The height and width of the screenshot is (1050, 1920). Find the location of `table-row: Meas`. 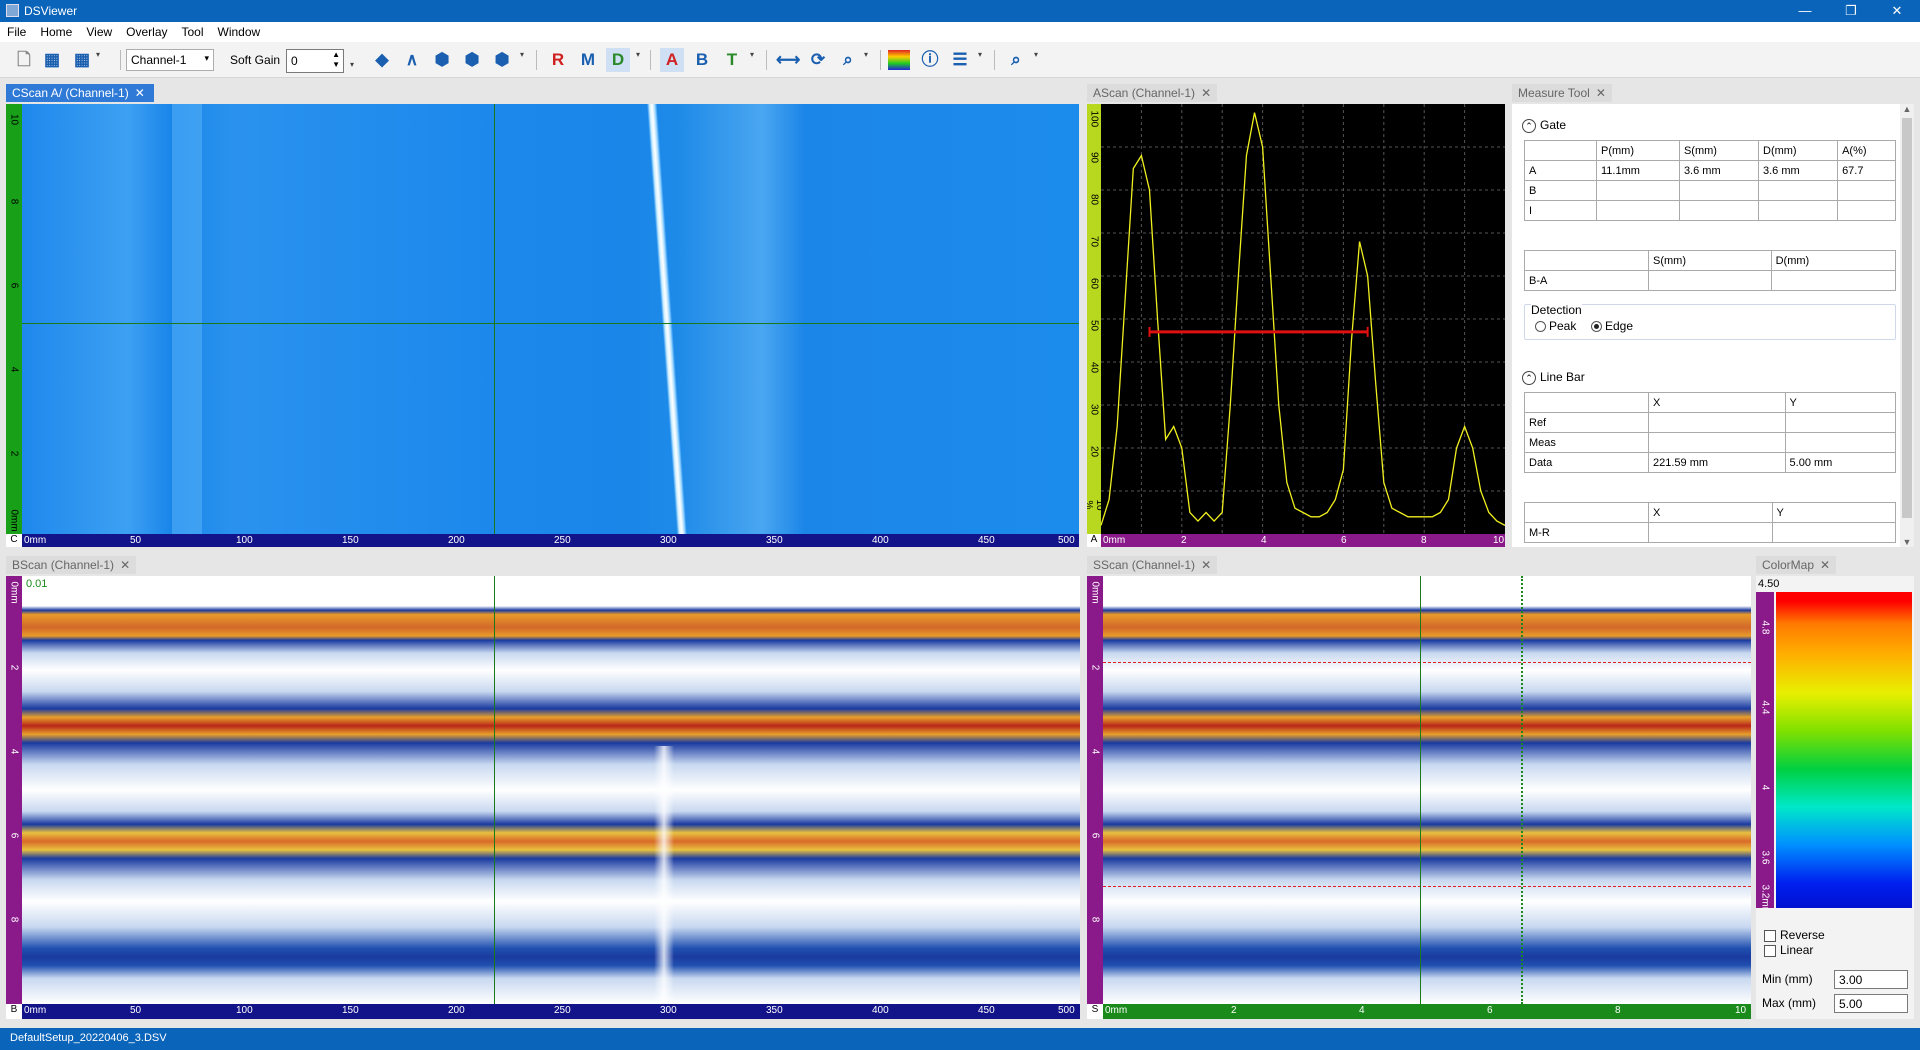

table-row: Meas is located at coordinates (1710, 442).